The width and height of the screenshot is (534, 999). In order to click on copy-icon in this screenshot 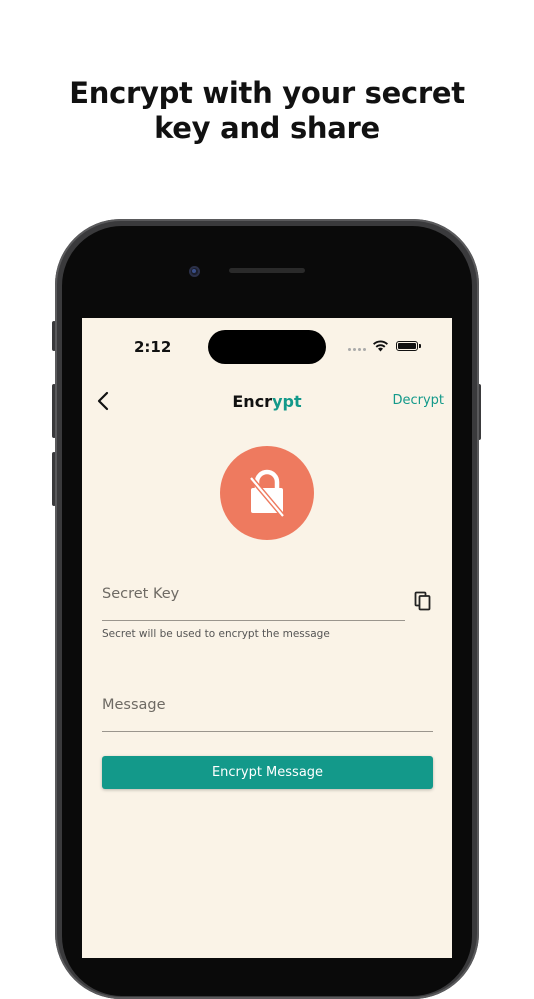, I will do `click(423, 601)`.